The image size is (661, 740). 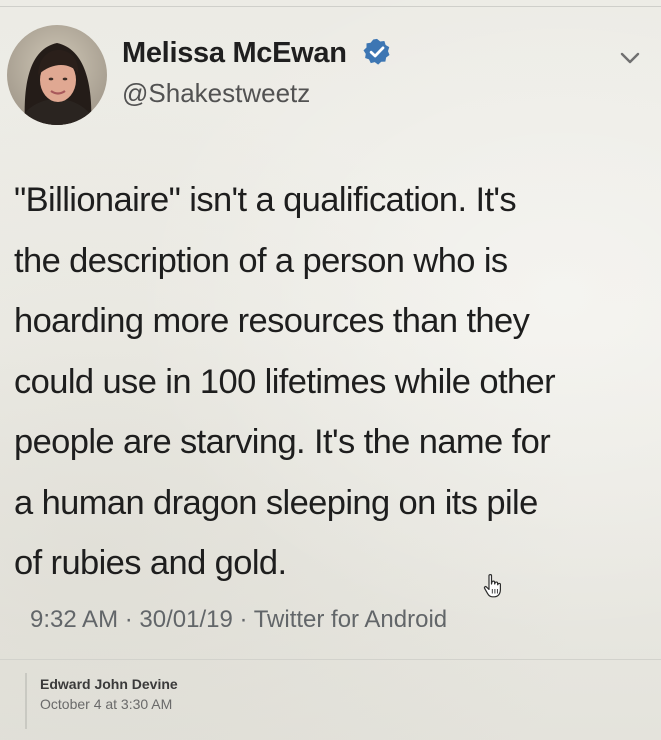 I want to click on top-divider, so click(x=330, y=6).